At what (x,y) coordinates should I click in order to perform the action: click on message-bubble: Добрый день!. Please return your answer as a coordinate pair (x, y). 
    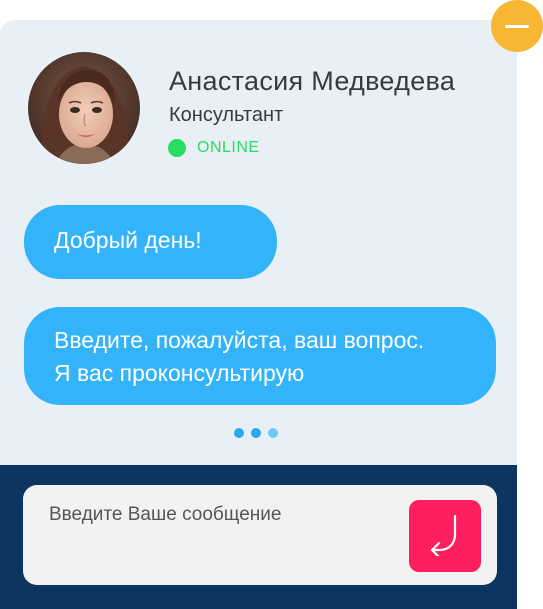
    Looking at the image, I should click on (150, 242).